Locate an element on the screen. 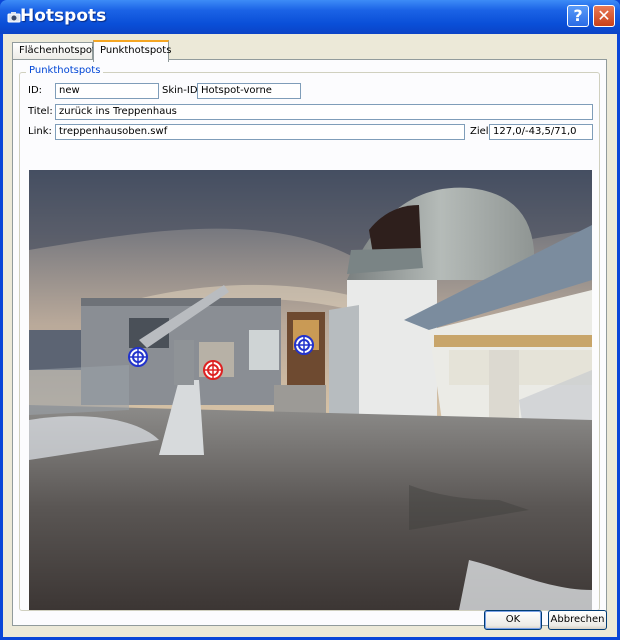  help-button: ? is located at coordinates (578, 16).